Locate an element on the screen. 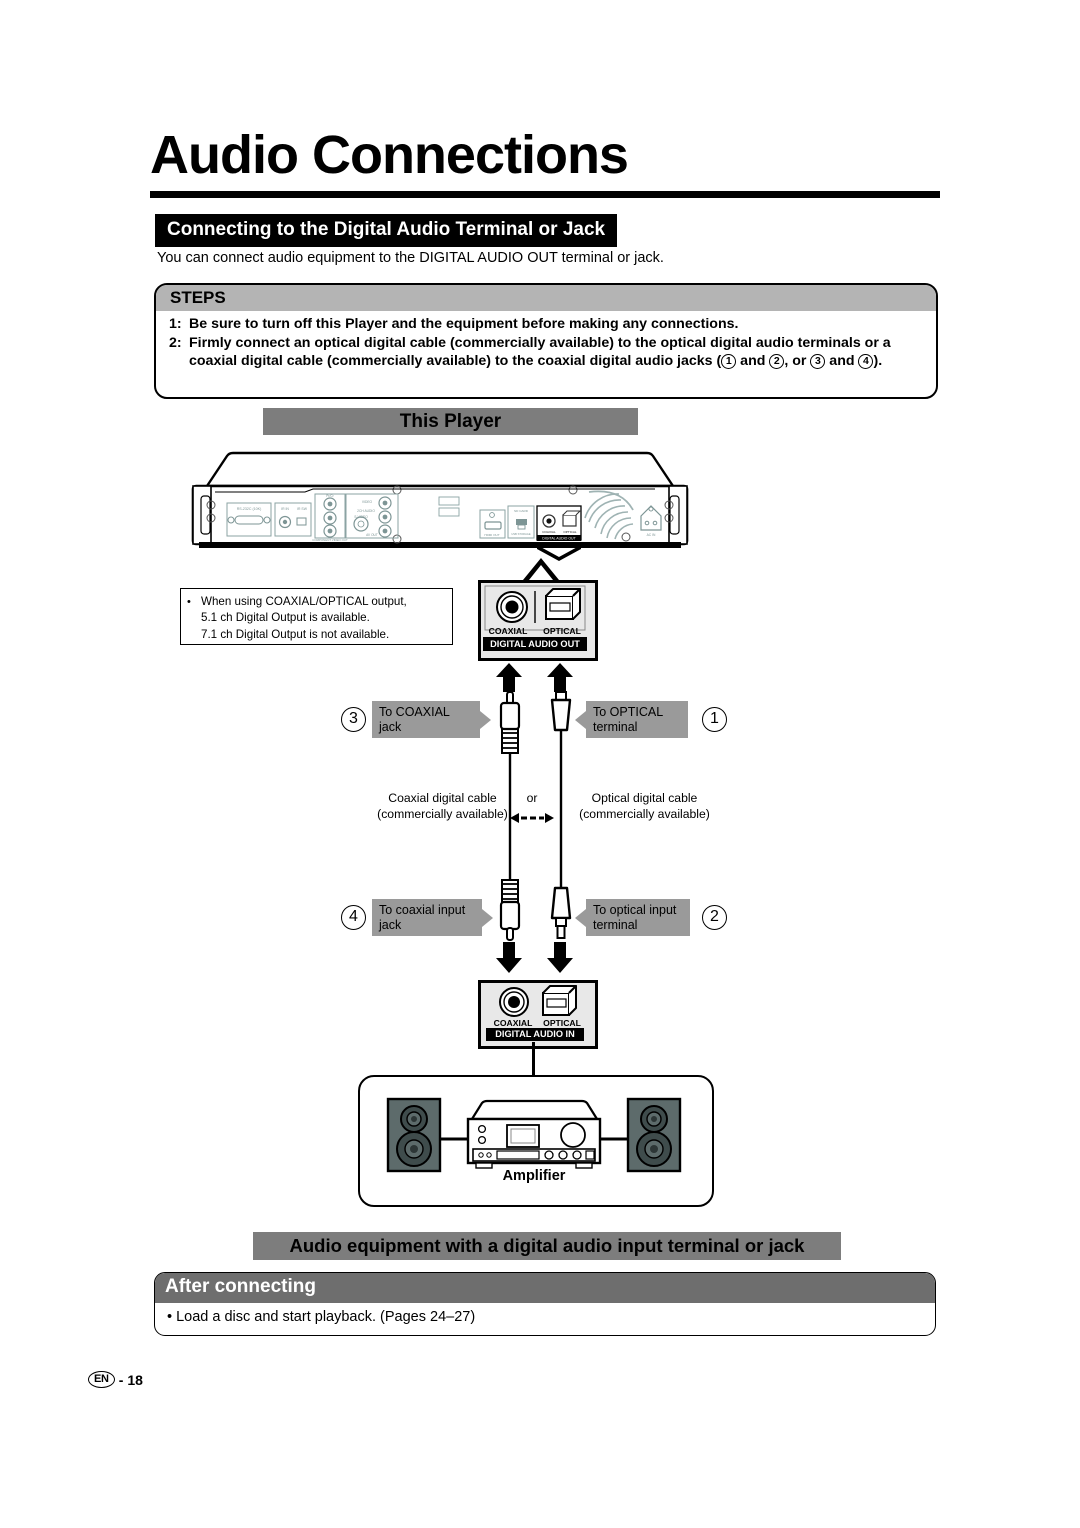 The height and width of the screenshot is (1528, 1080). callout-to-coaxial-input-jack-text: To coaxial input jack is located at coordinates (422, 917).